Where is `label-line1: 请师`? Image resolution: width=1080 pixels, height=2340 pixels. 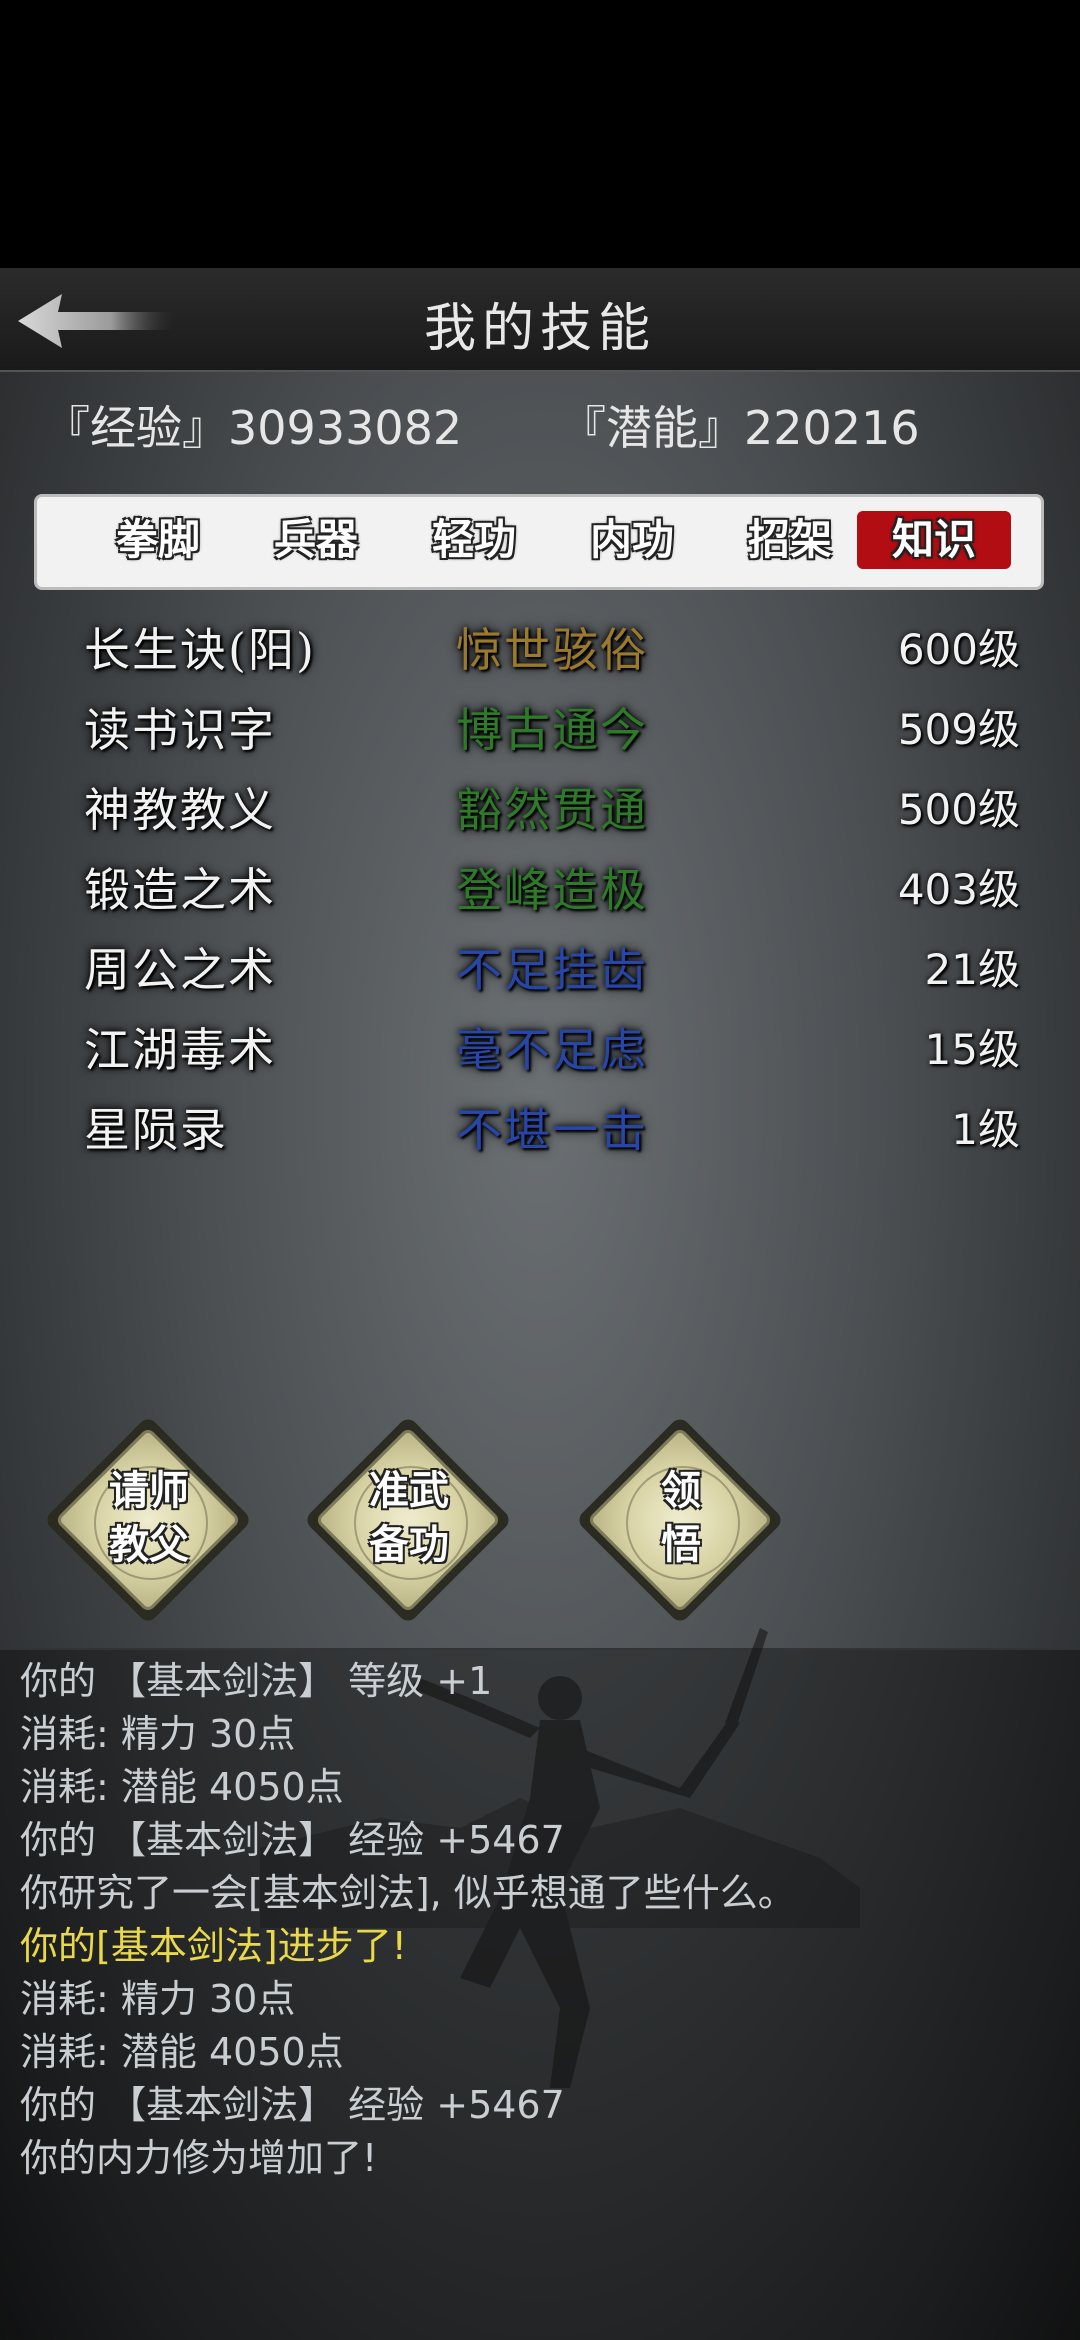
label-line1: 请师 is located at coordinates (149, 1491).